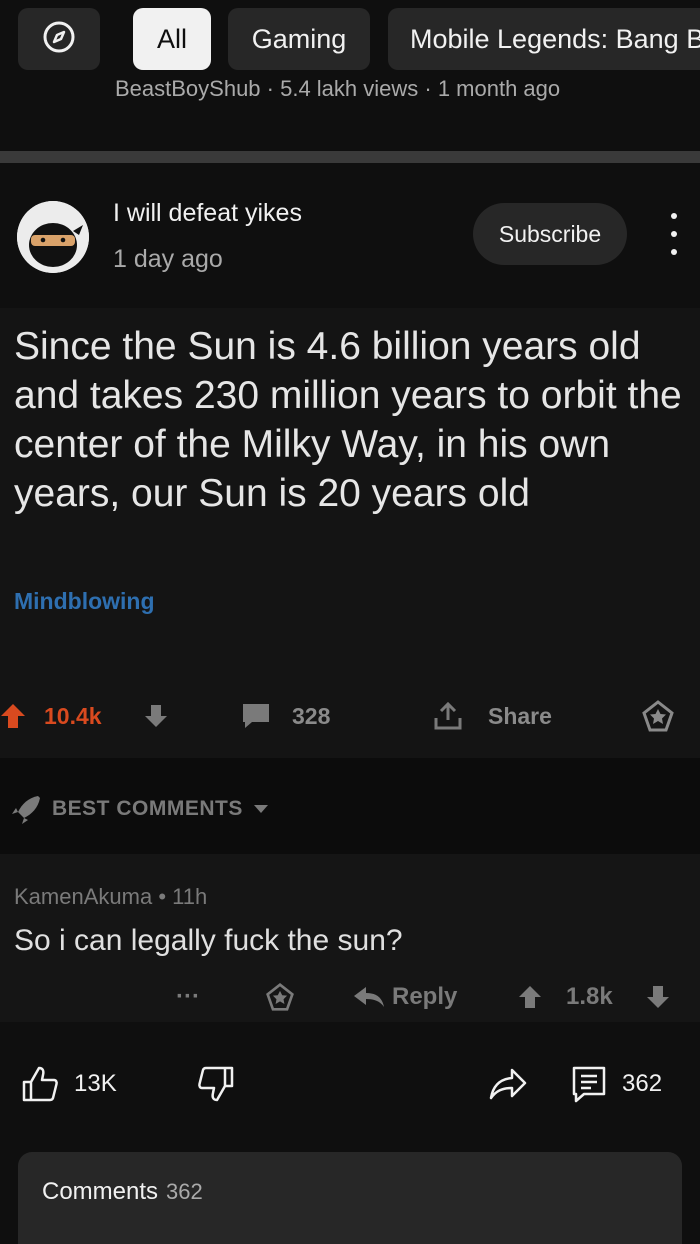 The height and width of the screenshot is (1244, 700). Describe the element at coordinates (190, 896) in the screenshot. I see `comment-time: 11h` at that location.